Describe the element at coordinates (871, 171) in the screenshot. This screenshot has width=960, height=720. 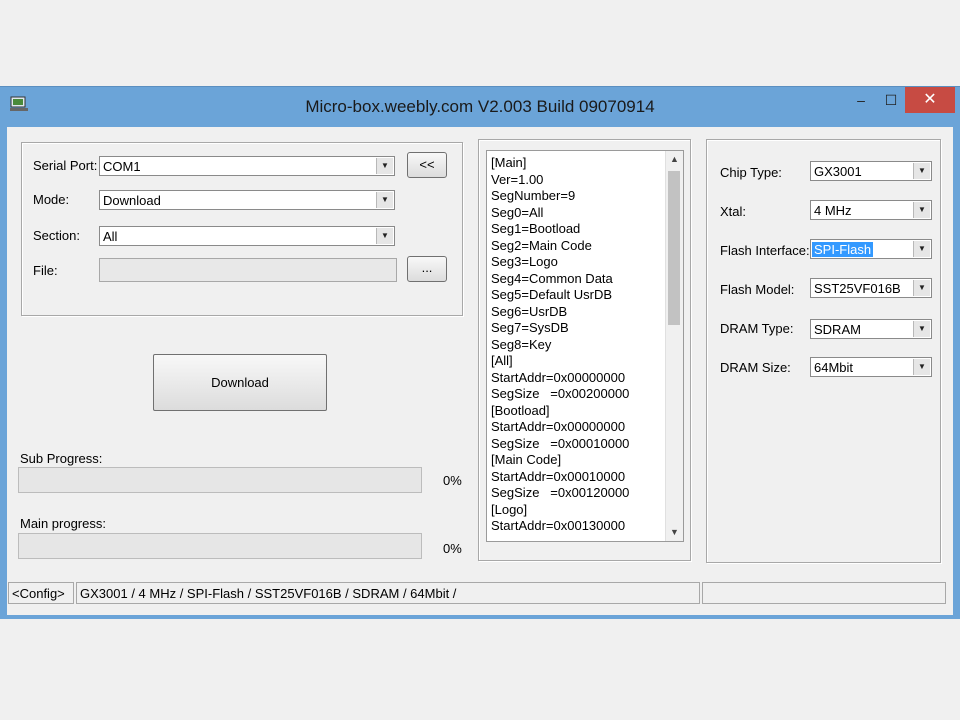
I see `chip-type-select: GX3001 ▼` at that location.